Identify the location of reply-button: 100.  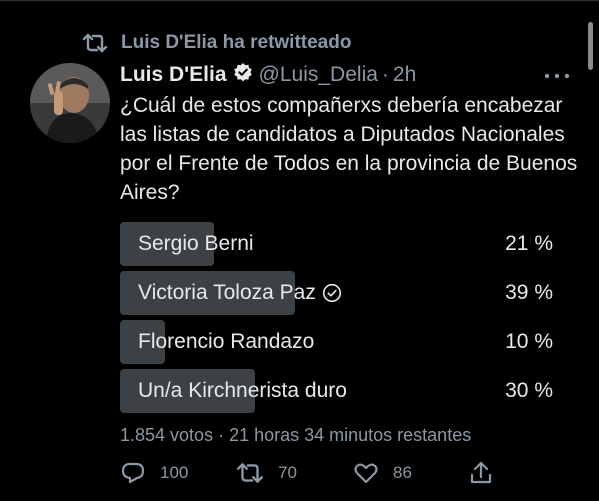
(154, 473).